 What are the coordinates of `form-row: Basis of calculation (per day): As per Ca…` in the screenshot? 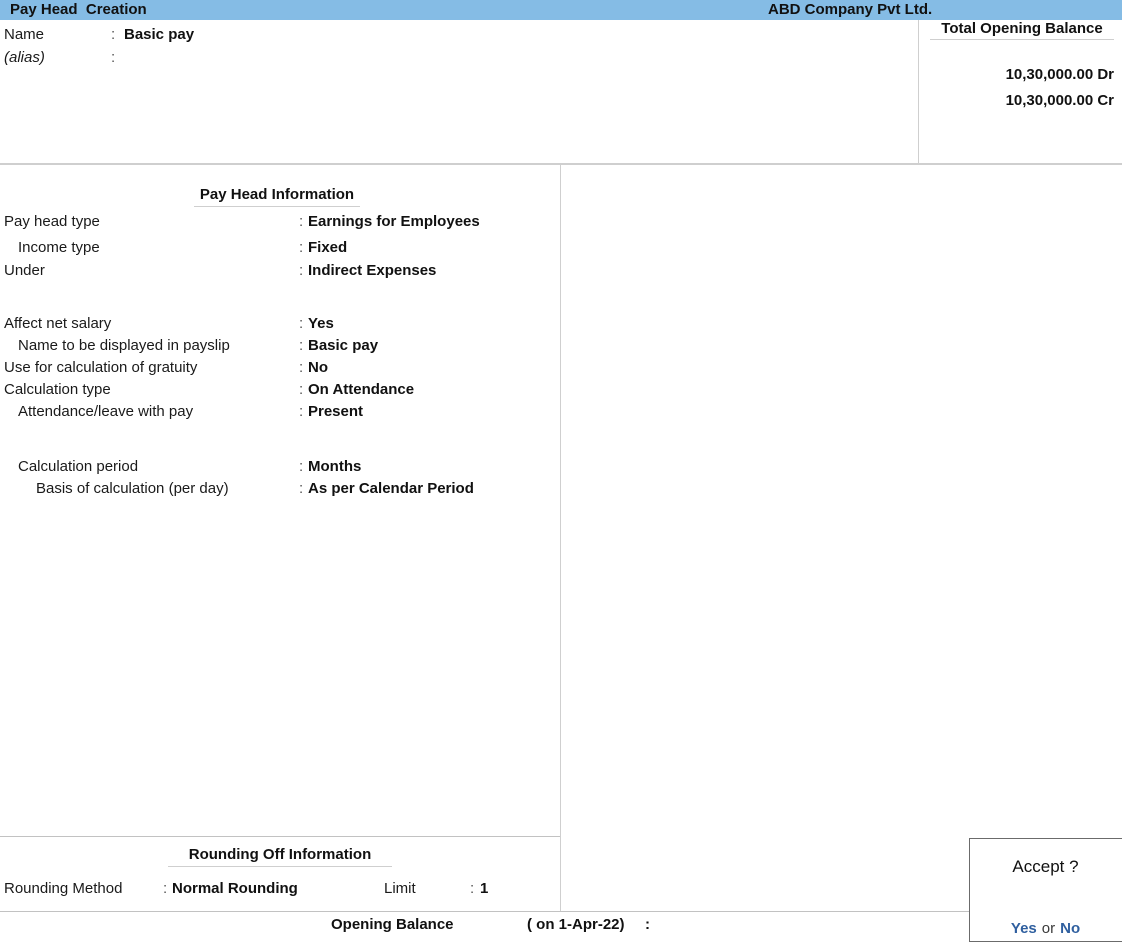 It's located at (280, 491).